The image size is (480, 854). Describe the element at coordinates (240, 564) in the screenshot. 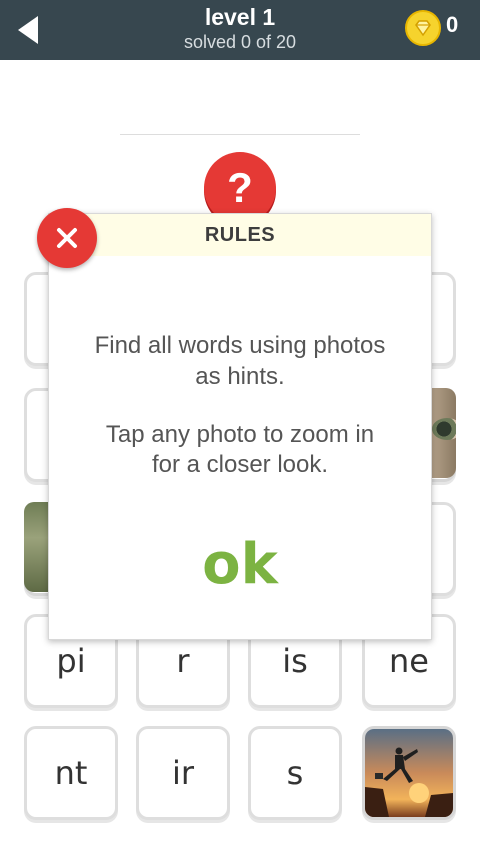

I see `ok-button: ok` at that location.